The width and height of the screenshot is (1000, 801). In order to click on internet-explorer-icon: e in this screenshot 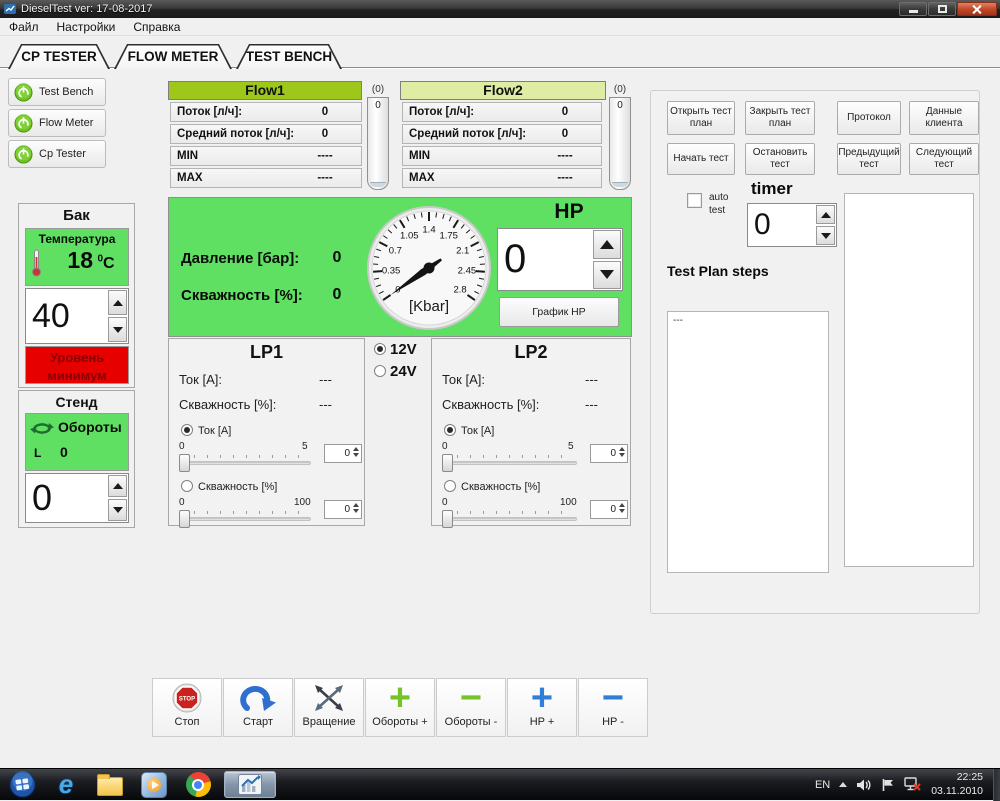, I will do `click(66, 785)`.